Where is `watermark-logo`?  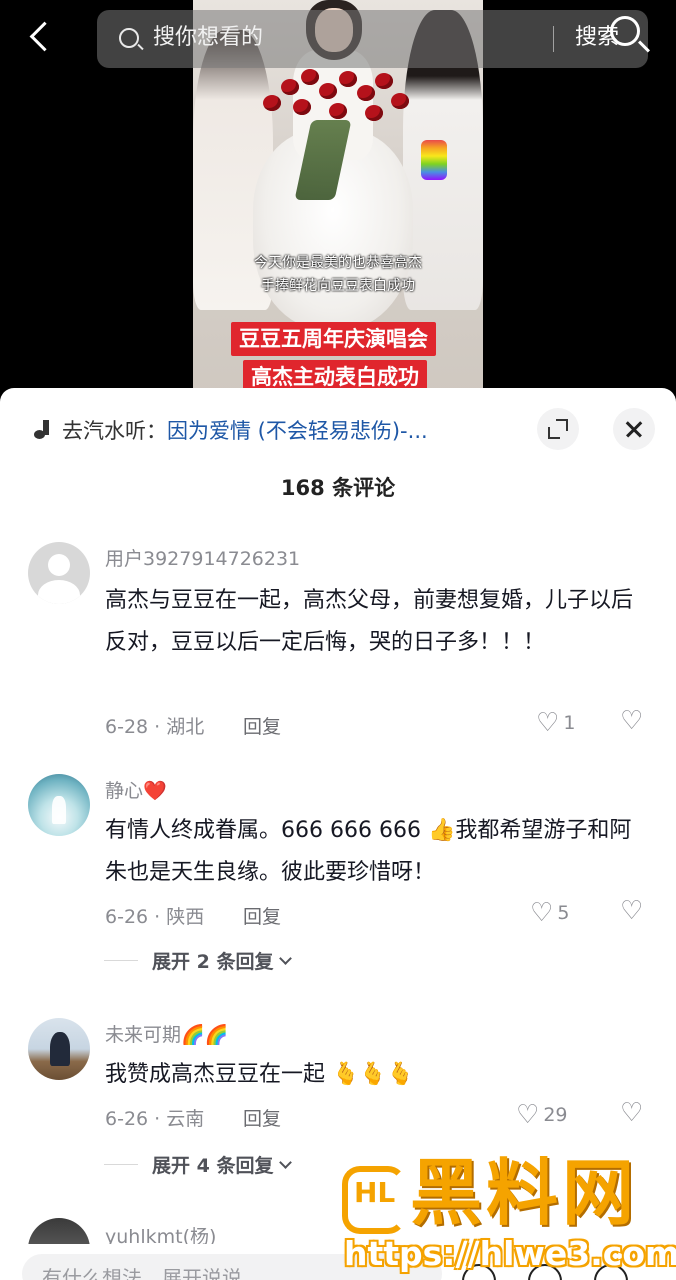
watermark-logo is located at coordinates (374, 1198).